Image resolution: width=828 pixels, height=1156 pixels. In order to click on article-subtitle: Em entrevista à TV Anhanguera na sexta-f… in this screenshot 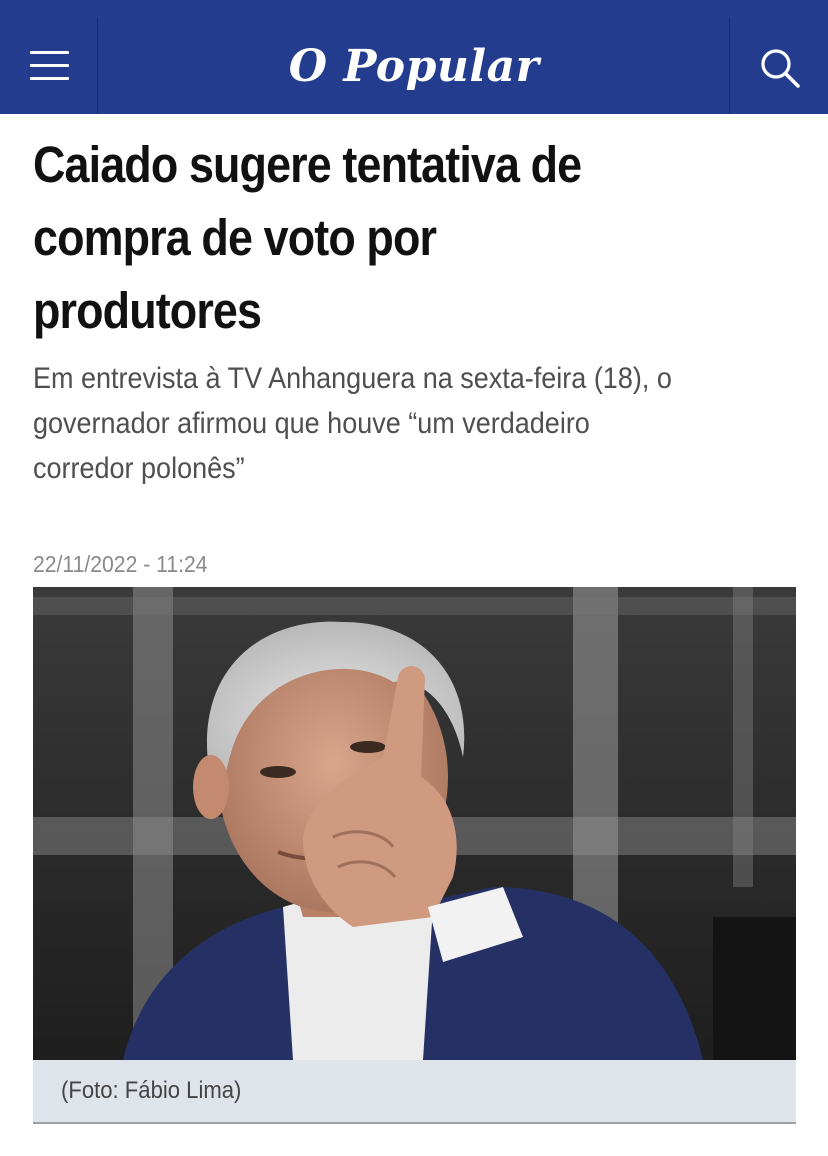, I will do `click(406, 423)`.